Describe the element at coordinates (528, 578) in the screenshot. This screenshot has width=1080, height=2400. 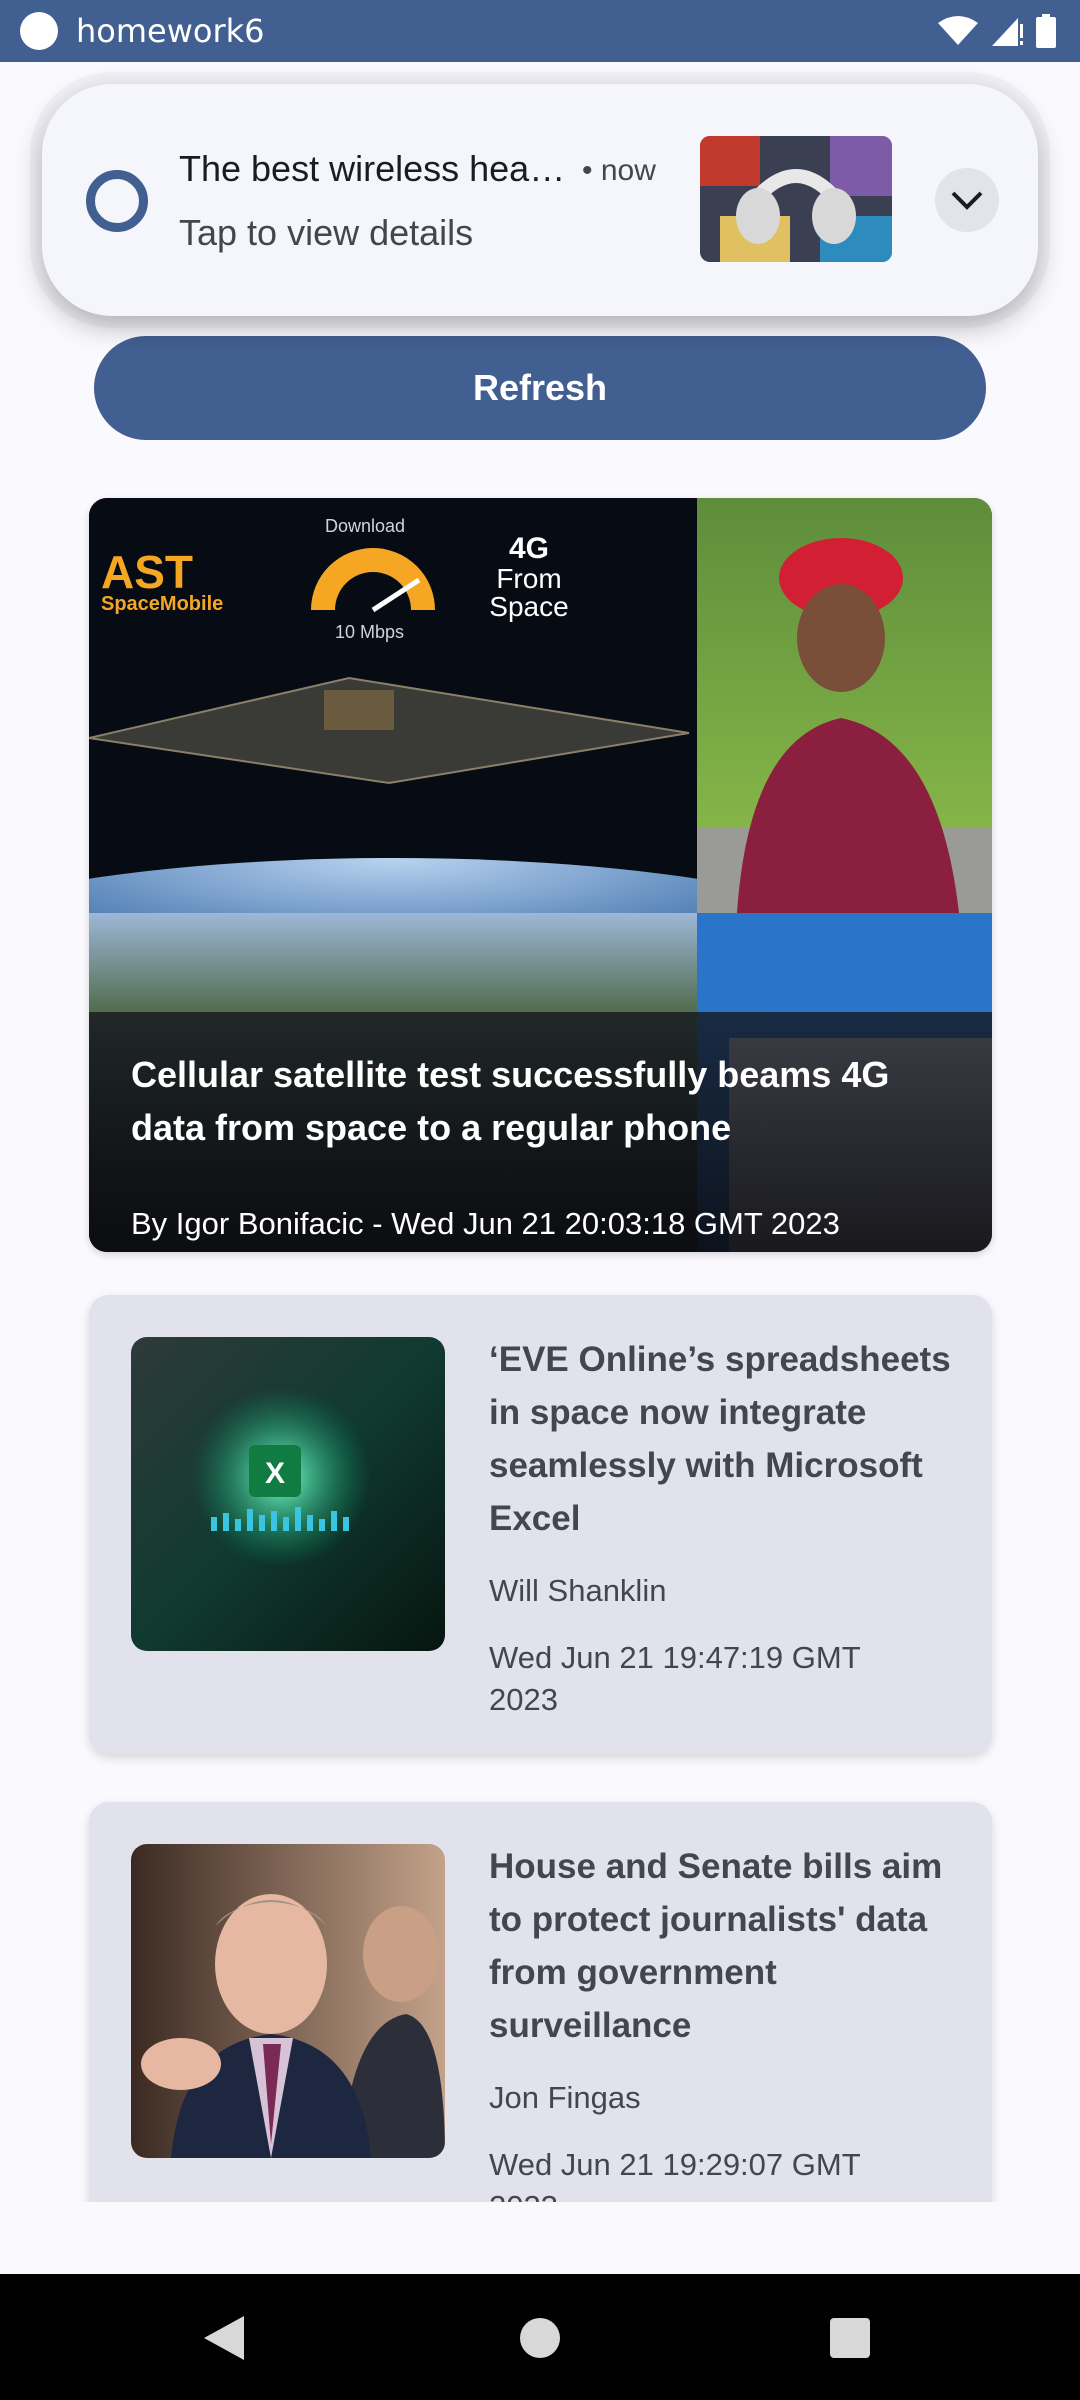
I see `hero-tag-line2: From` at that location.